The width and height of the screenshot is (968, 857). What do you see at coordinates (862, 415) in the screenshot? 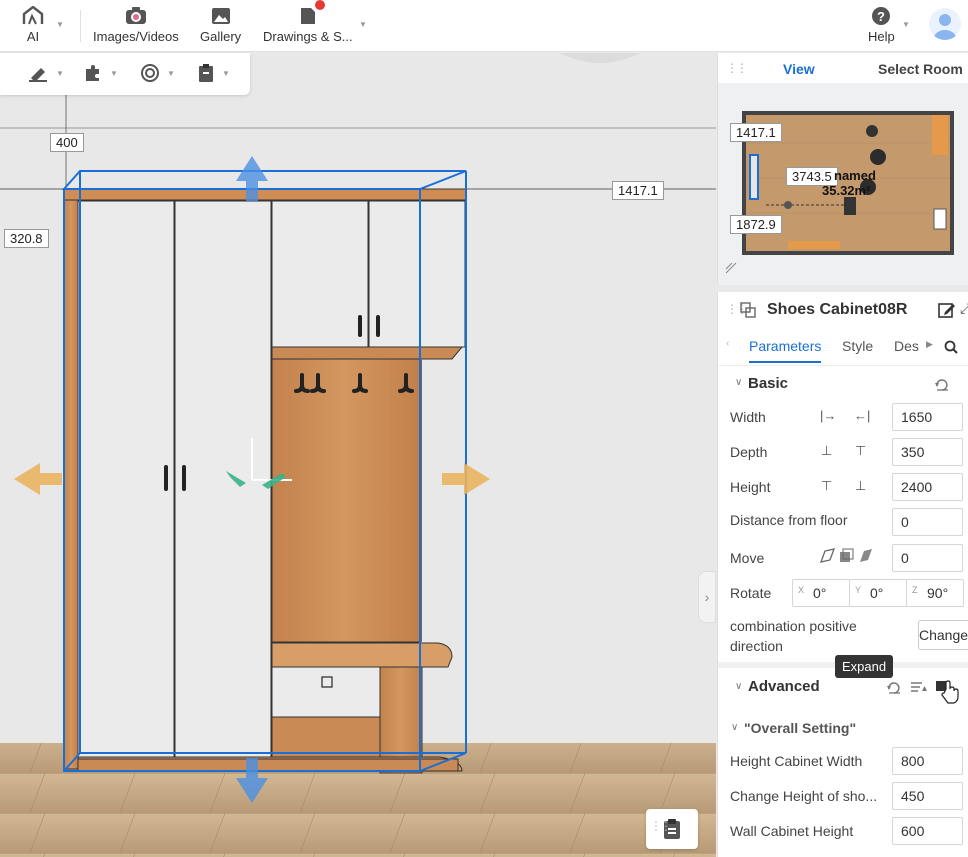
I see `width-expand-left-icon: ←|` at bounding box center [862, 415].